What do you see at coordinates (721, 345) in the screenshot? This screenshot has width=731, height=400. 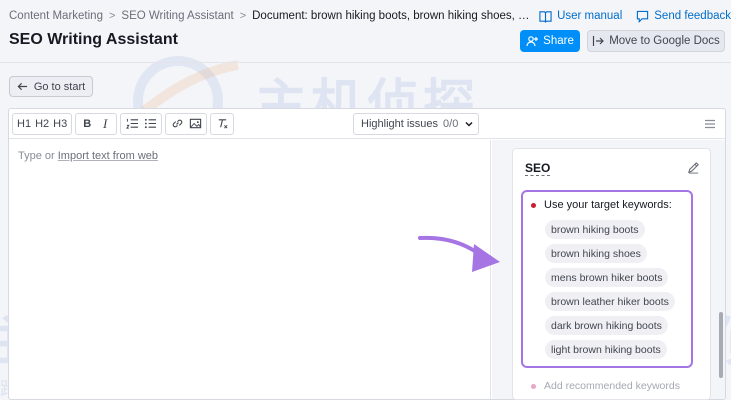 I see `sidebar-scrollbar` at bounding box center [721, 345].